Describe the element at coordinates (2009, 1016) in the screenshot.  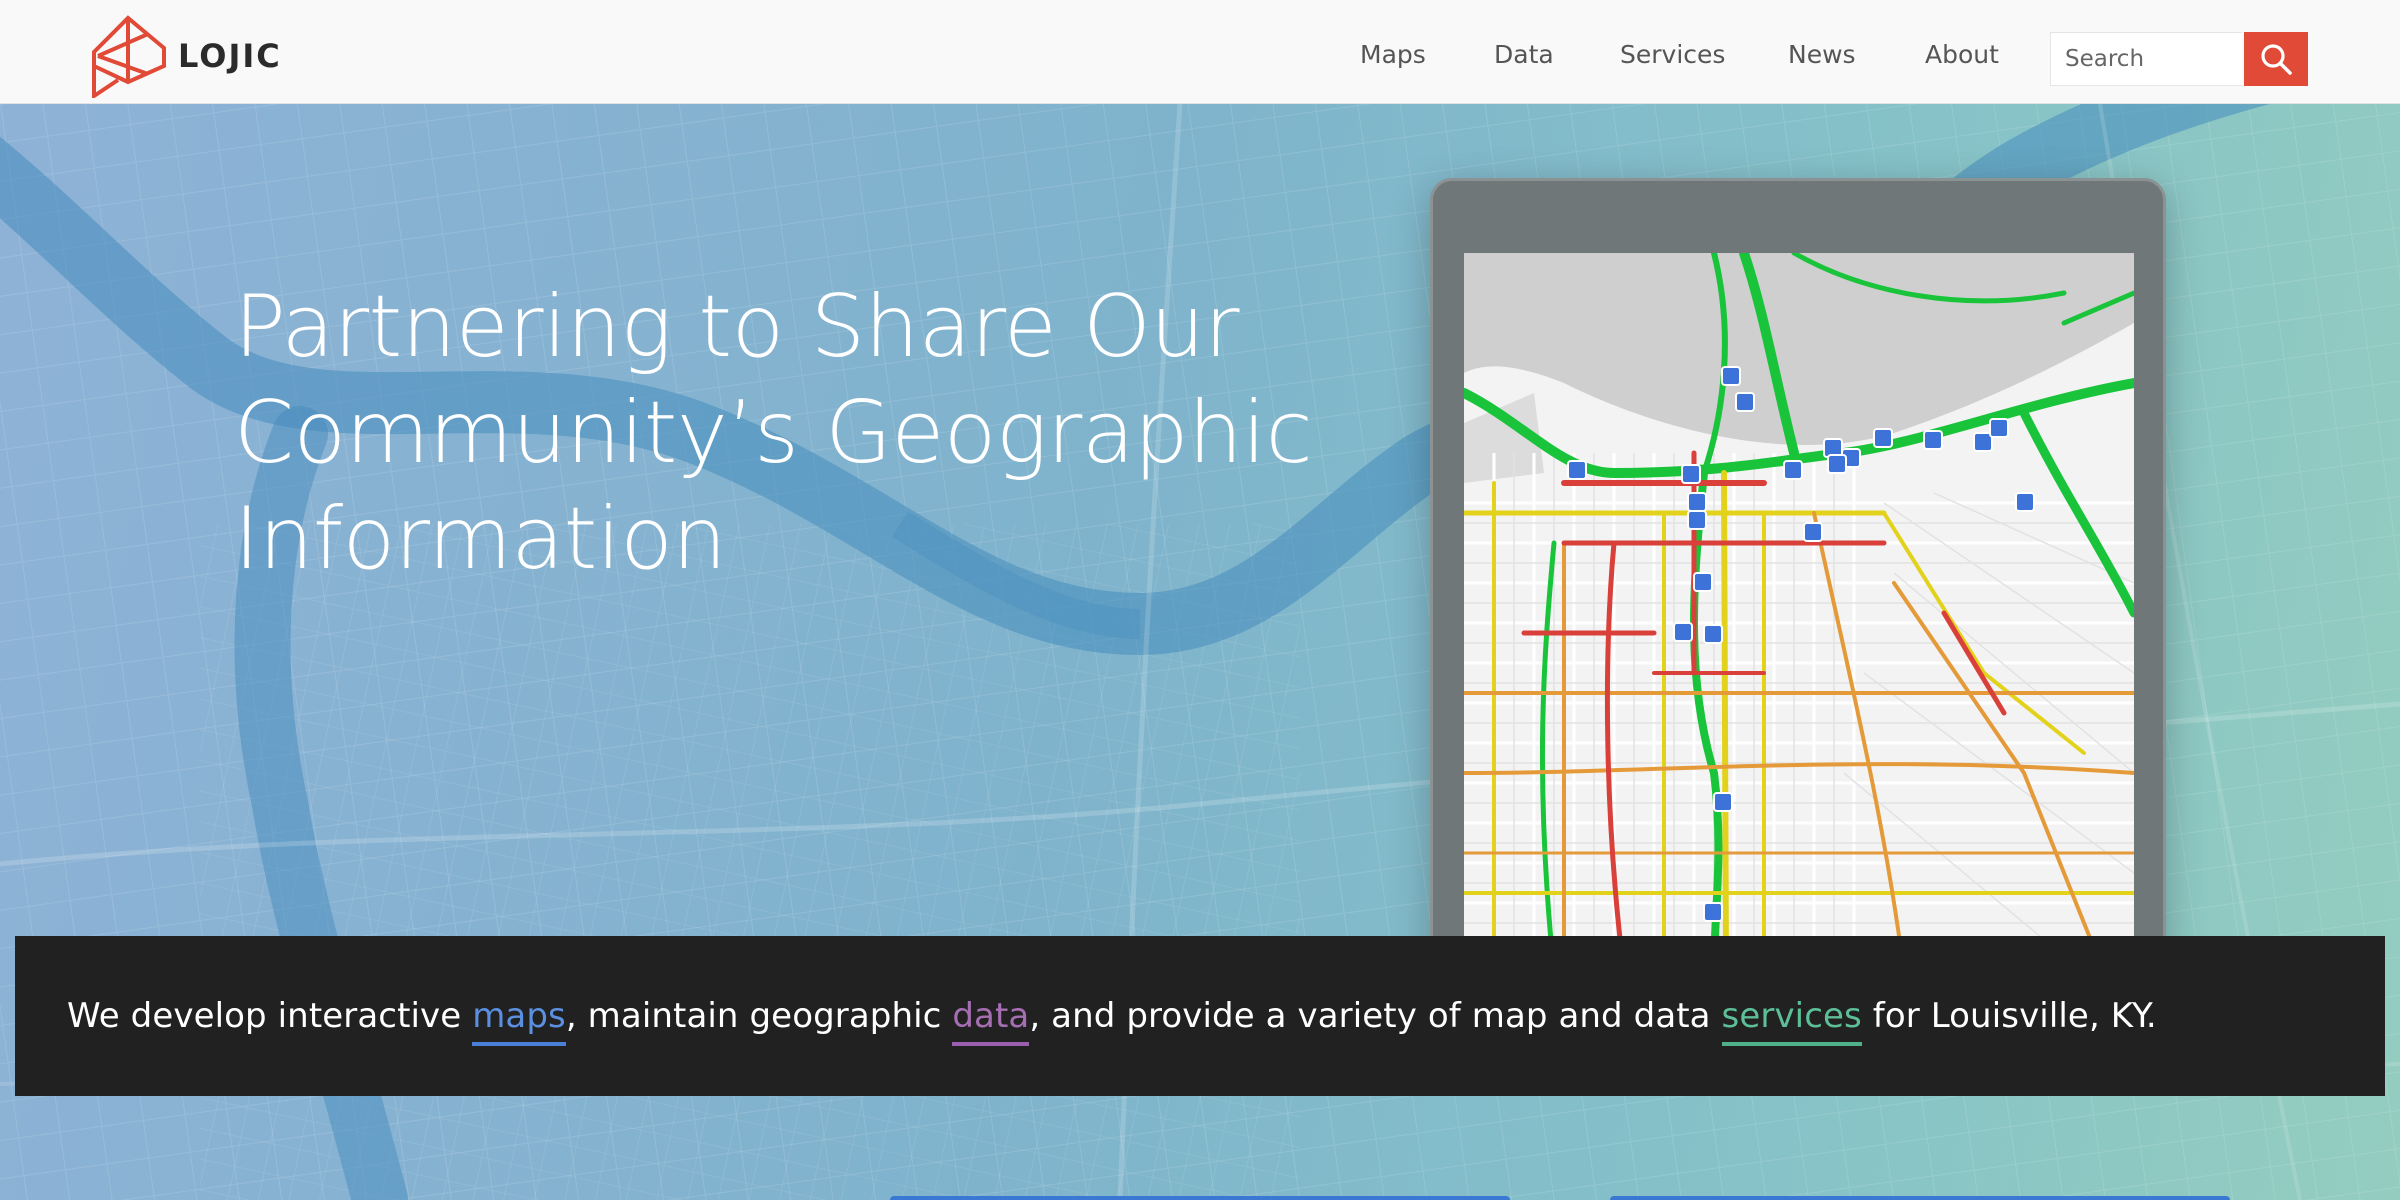
I see `intro-text-part: for Louisville, KY.` at that location.